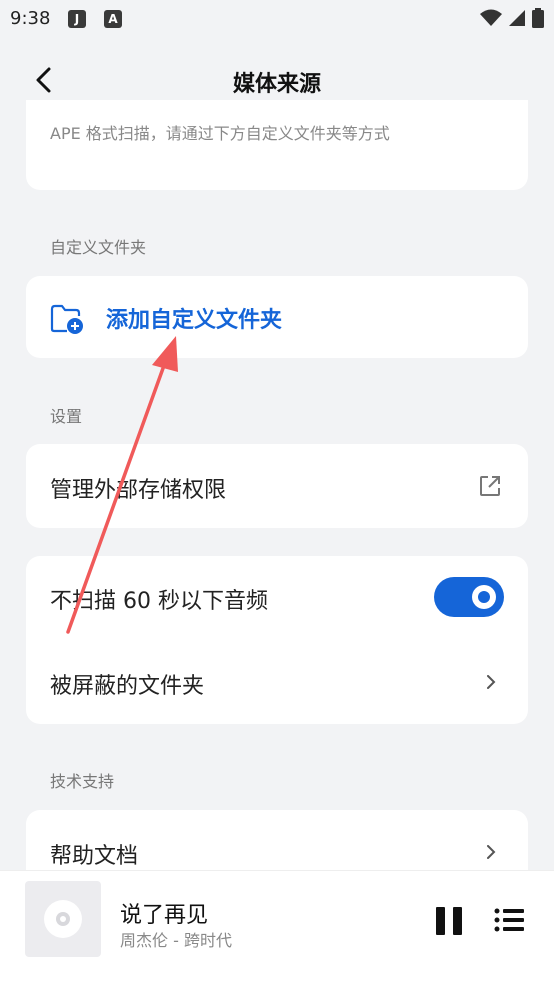 The height and width of the screenshot is (985, 554). Describe the element at coordinates (30, 18) in the screenshot. I see `status-time: 9:38` at that location.